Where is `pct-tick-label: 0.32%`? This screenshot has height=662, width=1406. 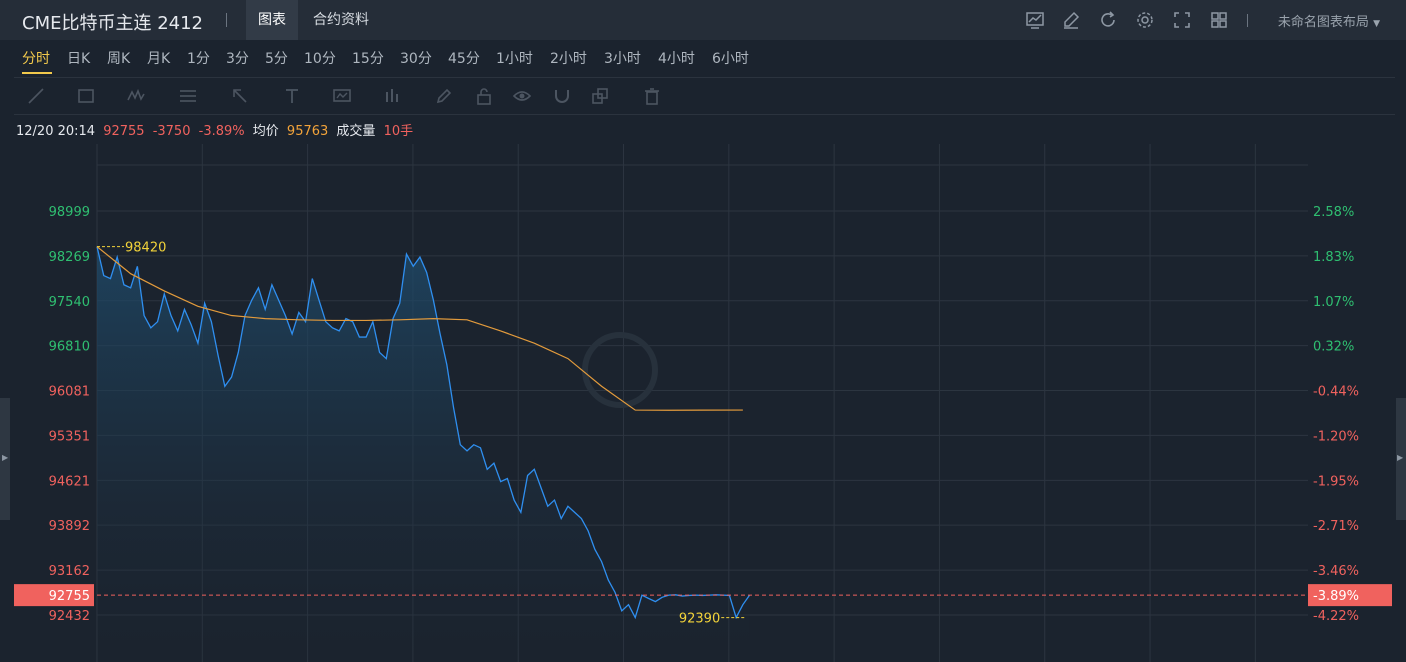
pct-tick-label: 0.32% is located at coordinates (1333, 347).